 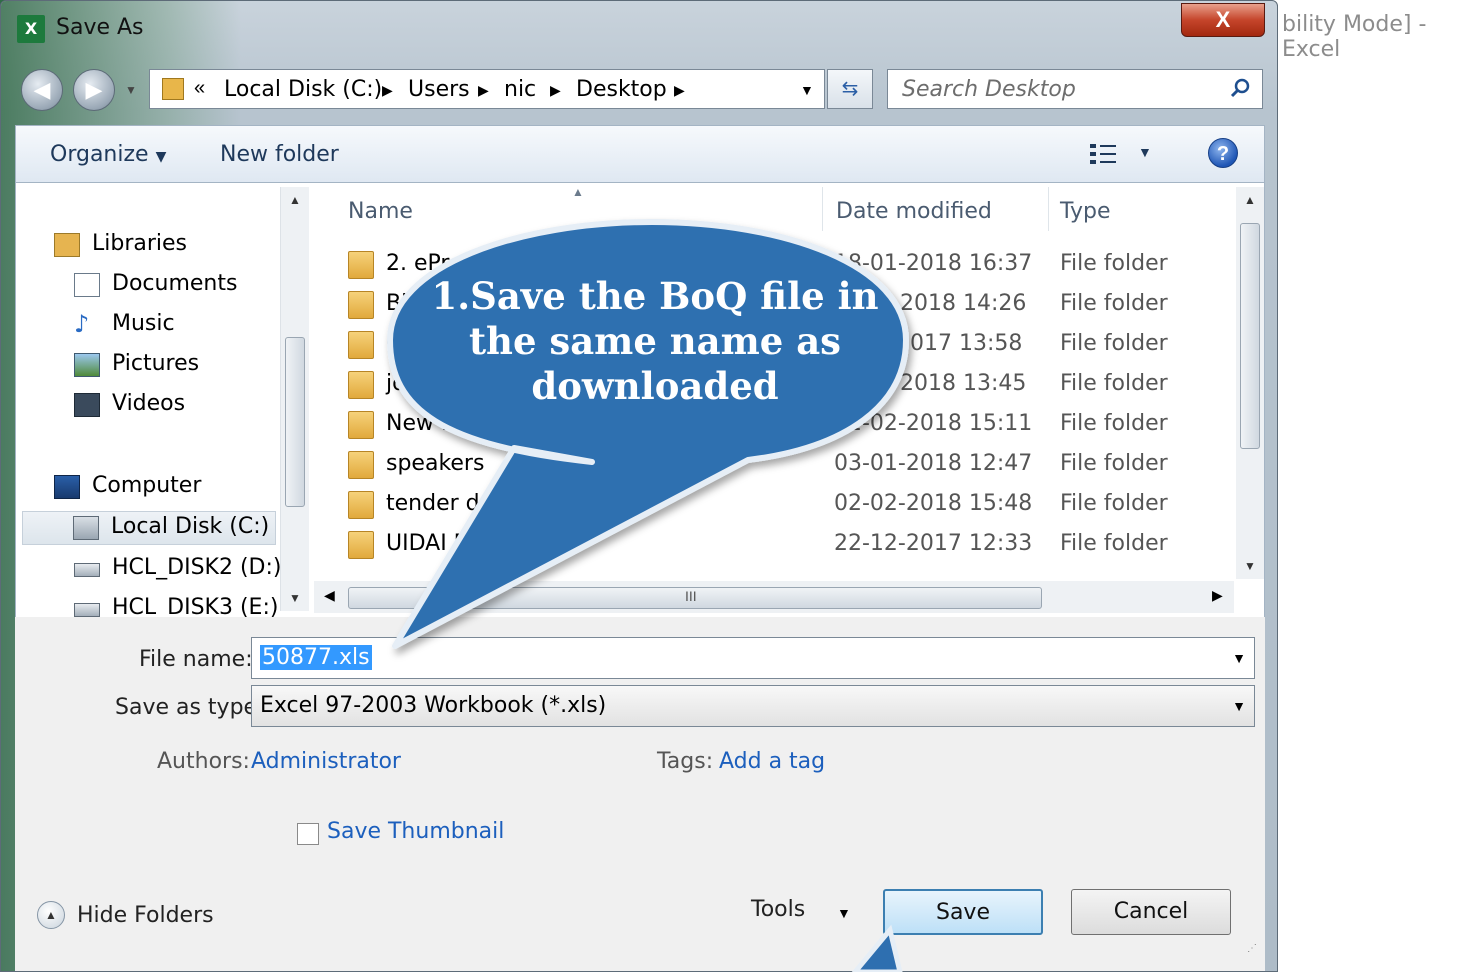 What do you see at coordinates (433, 705) in the screenshot?
I see `save-type-value: Excel 97-2003 Workbook (*.xls)` at bounding box center [433, 705].